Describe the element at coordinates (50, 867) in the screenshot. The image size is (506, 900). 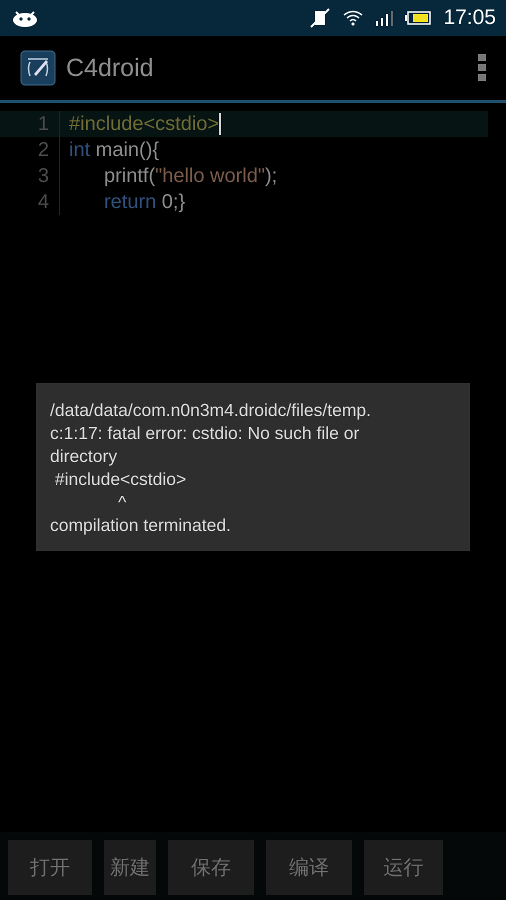
I see `toolbar-button: 打开` at that location.